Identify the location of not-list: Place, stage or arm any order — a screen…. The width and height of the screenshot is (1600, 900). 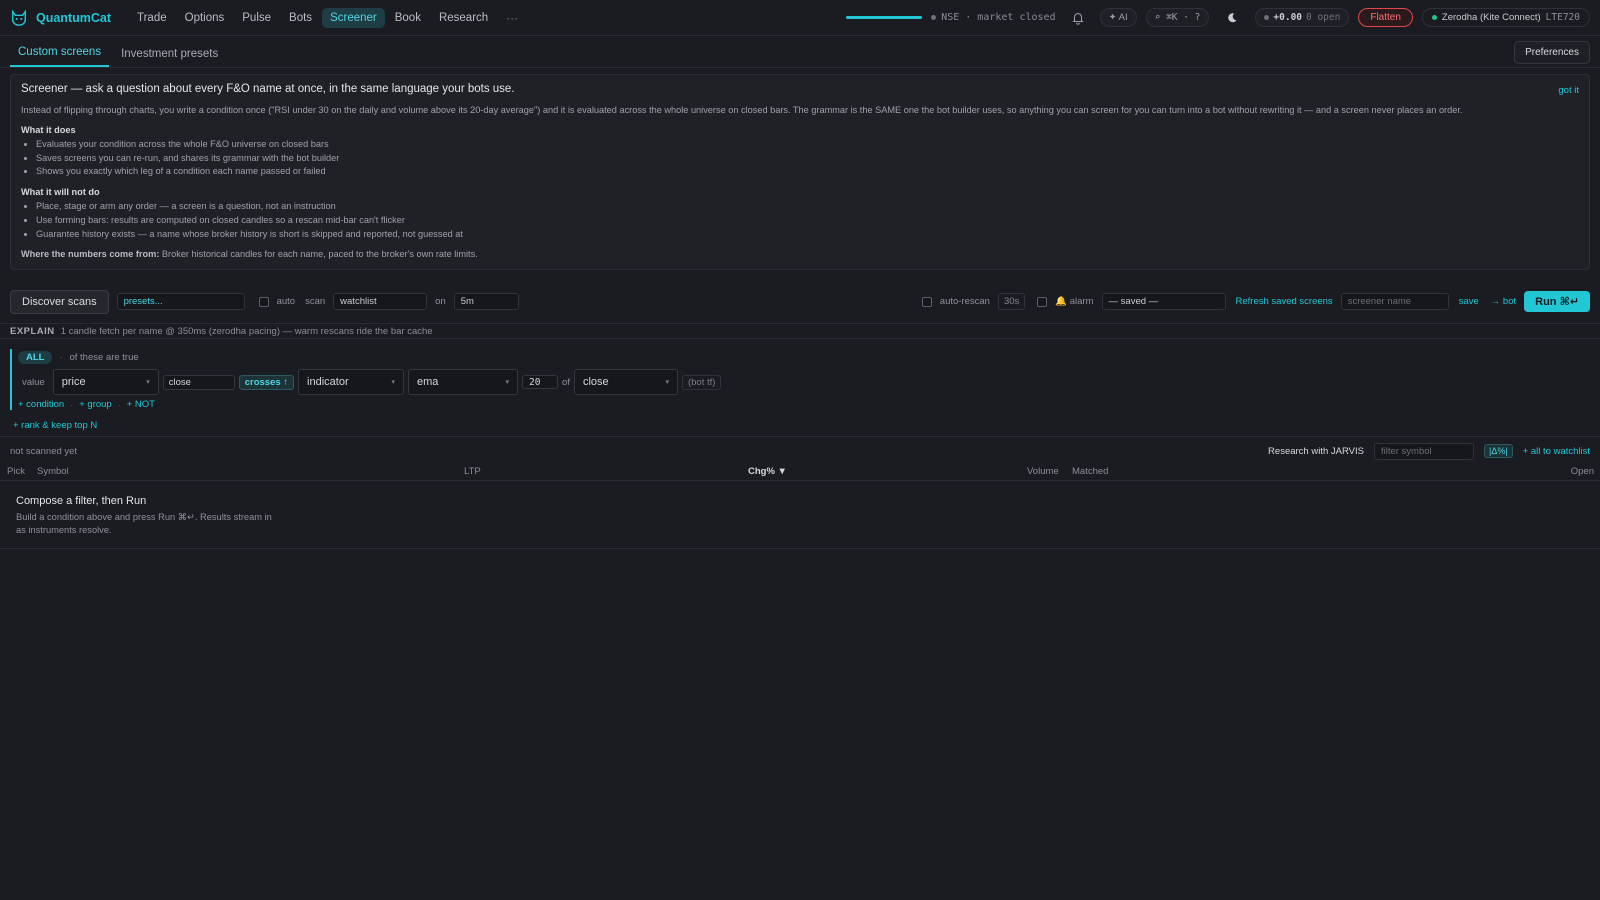
(800, 220).